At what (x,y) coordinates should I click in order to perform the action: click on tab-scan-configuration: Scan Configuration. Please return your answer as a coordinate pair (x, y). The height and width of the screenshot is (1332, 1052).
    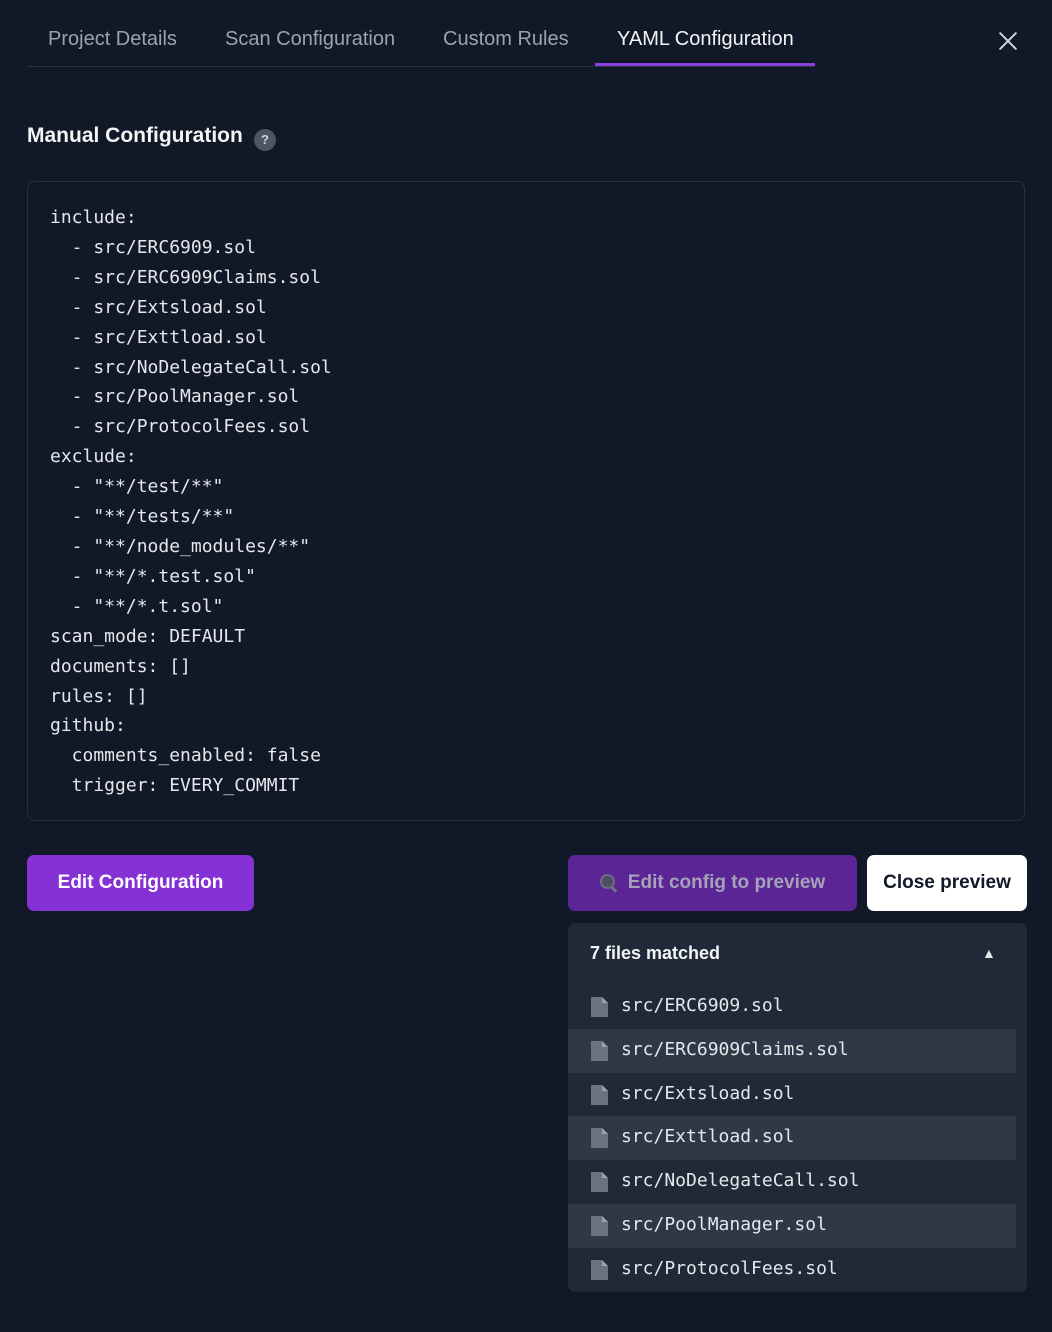
    Looking at the image, I should click on (310, 39).